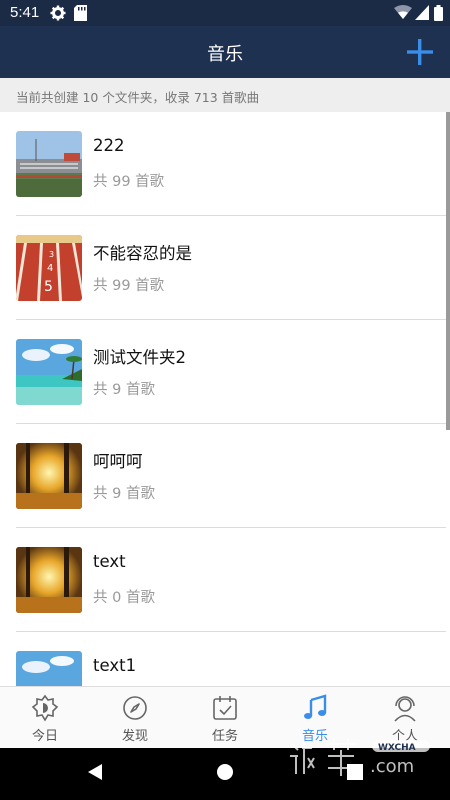 The image size is (450, 800). I want to click on battery-icon, so click(438, 13).